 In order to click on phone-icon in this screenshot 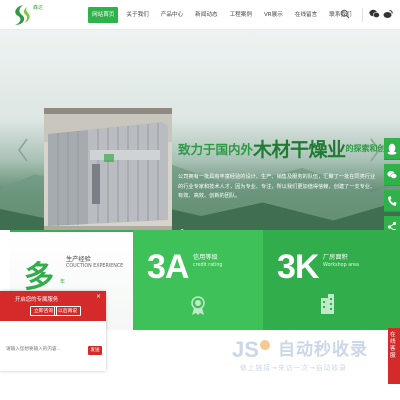, I will do `click(392, 201)`.